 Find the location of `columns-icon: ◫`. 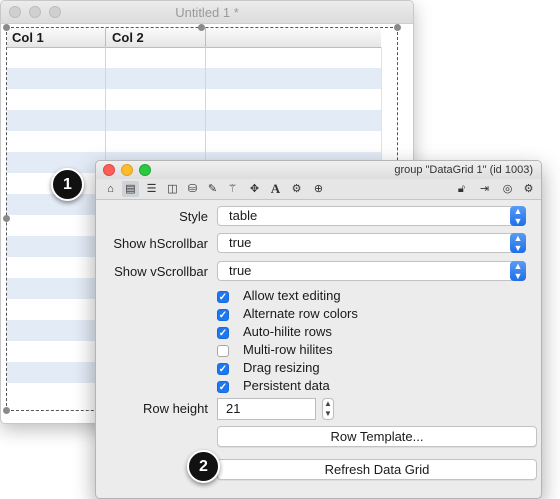

columns-icon: ◫ is located at coordinates (172, 189).